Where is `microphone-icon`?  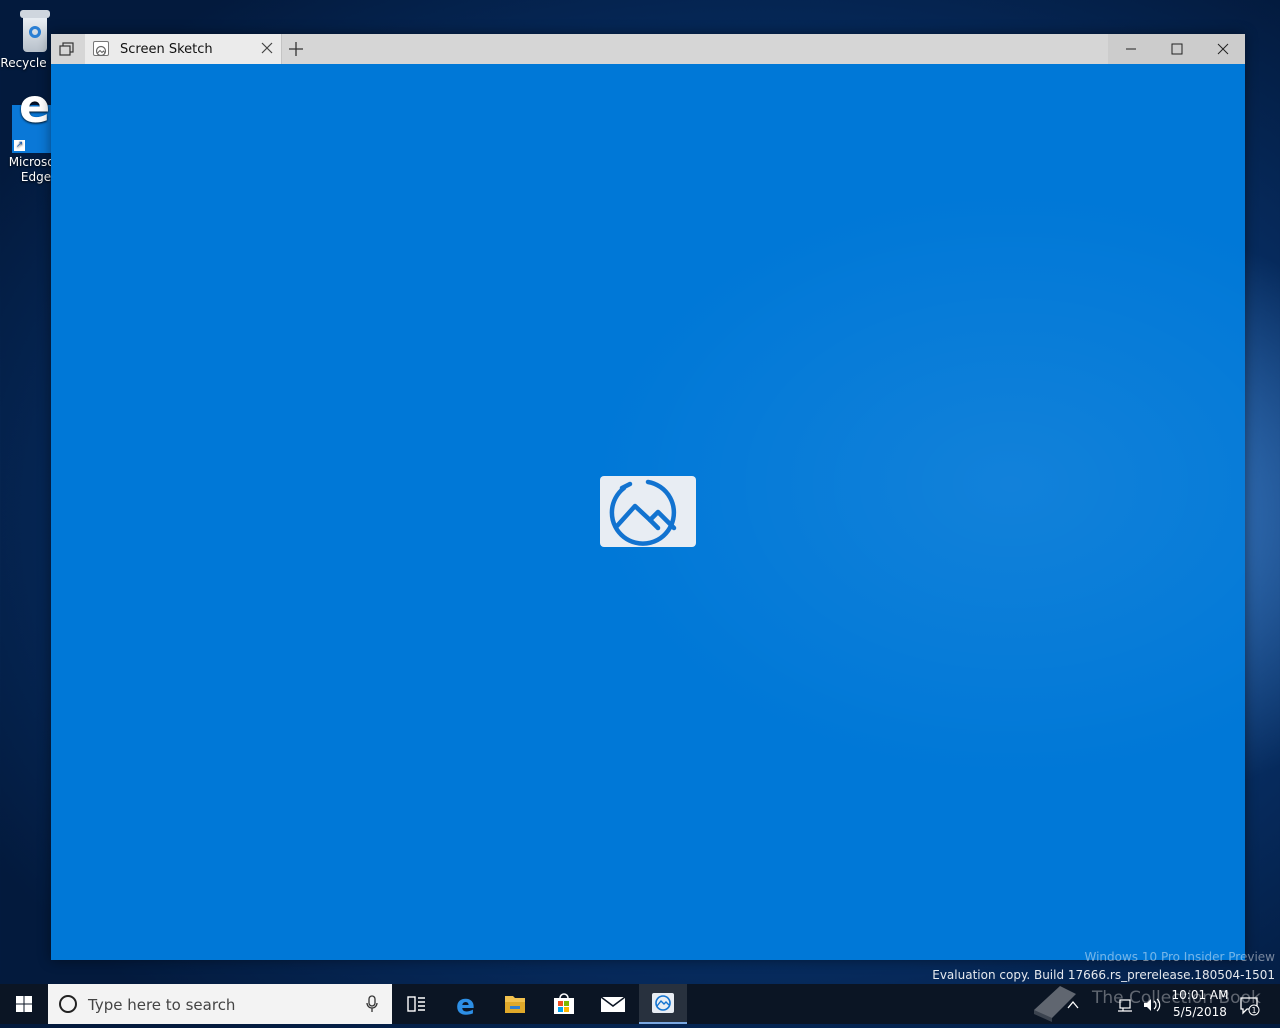
microphone-icon is located at coordinates (372, 1004).